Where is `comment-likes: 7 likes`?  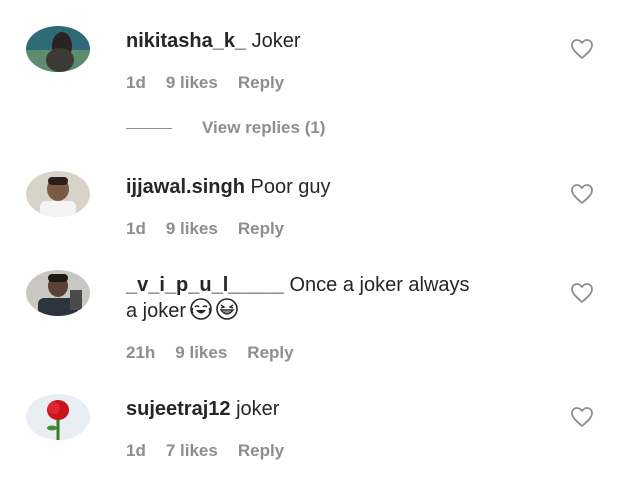 comment-likes: 7 likes is located at coordinates (192, 451).